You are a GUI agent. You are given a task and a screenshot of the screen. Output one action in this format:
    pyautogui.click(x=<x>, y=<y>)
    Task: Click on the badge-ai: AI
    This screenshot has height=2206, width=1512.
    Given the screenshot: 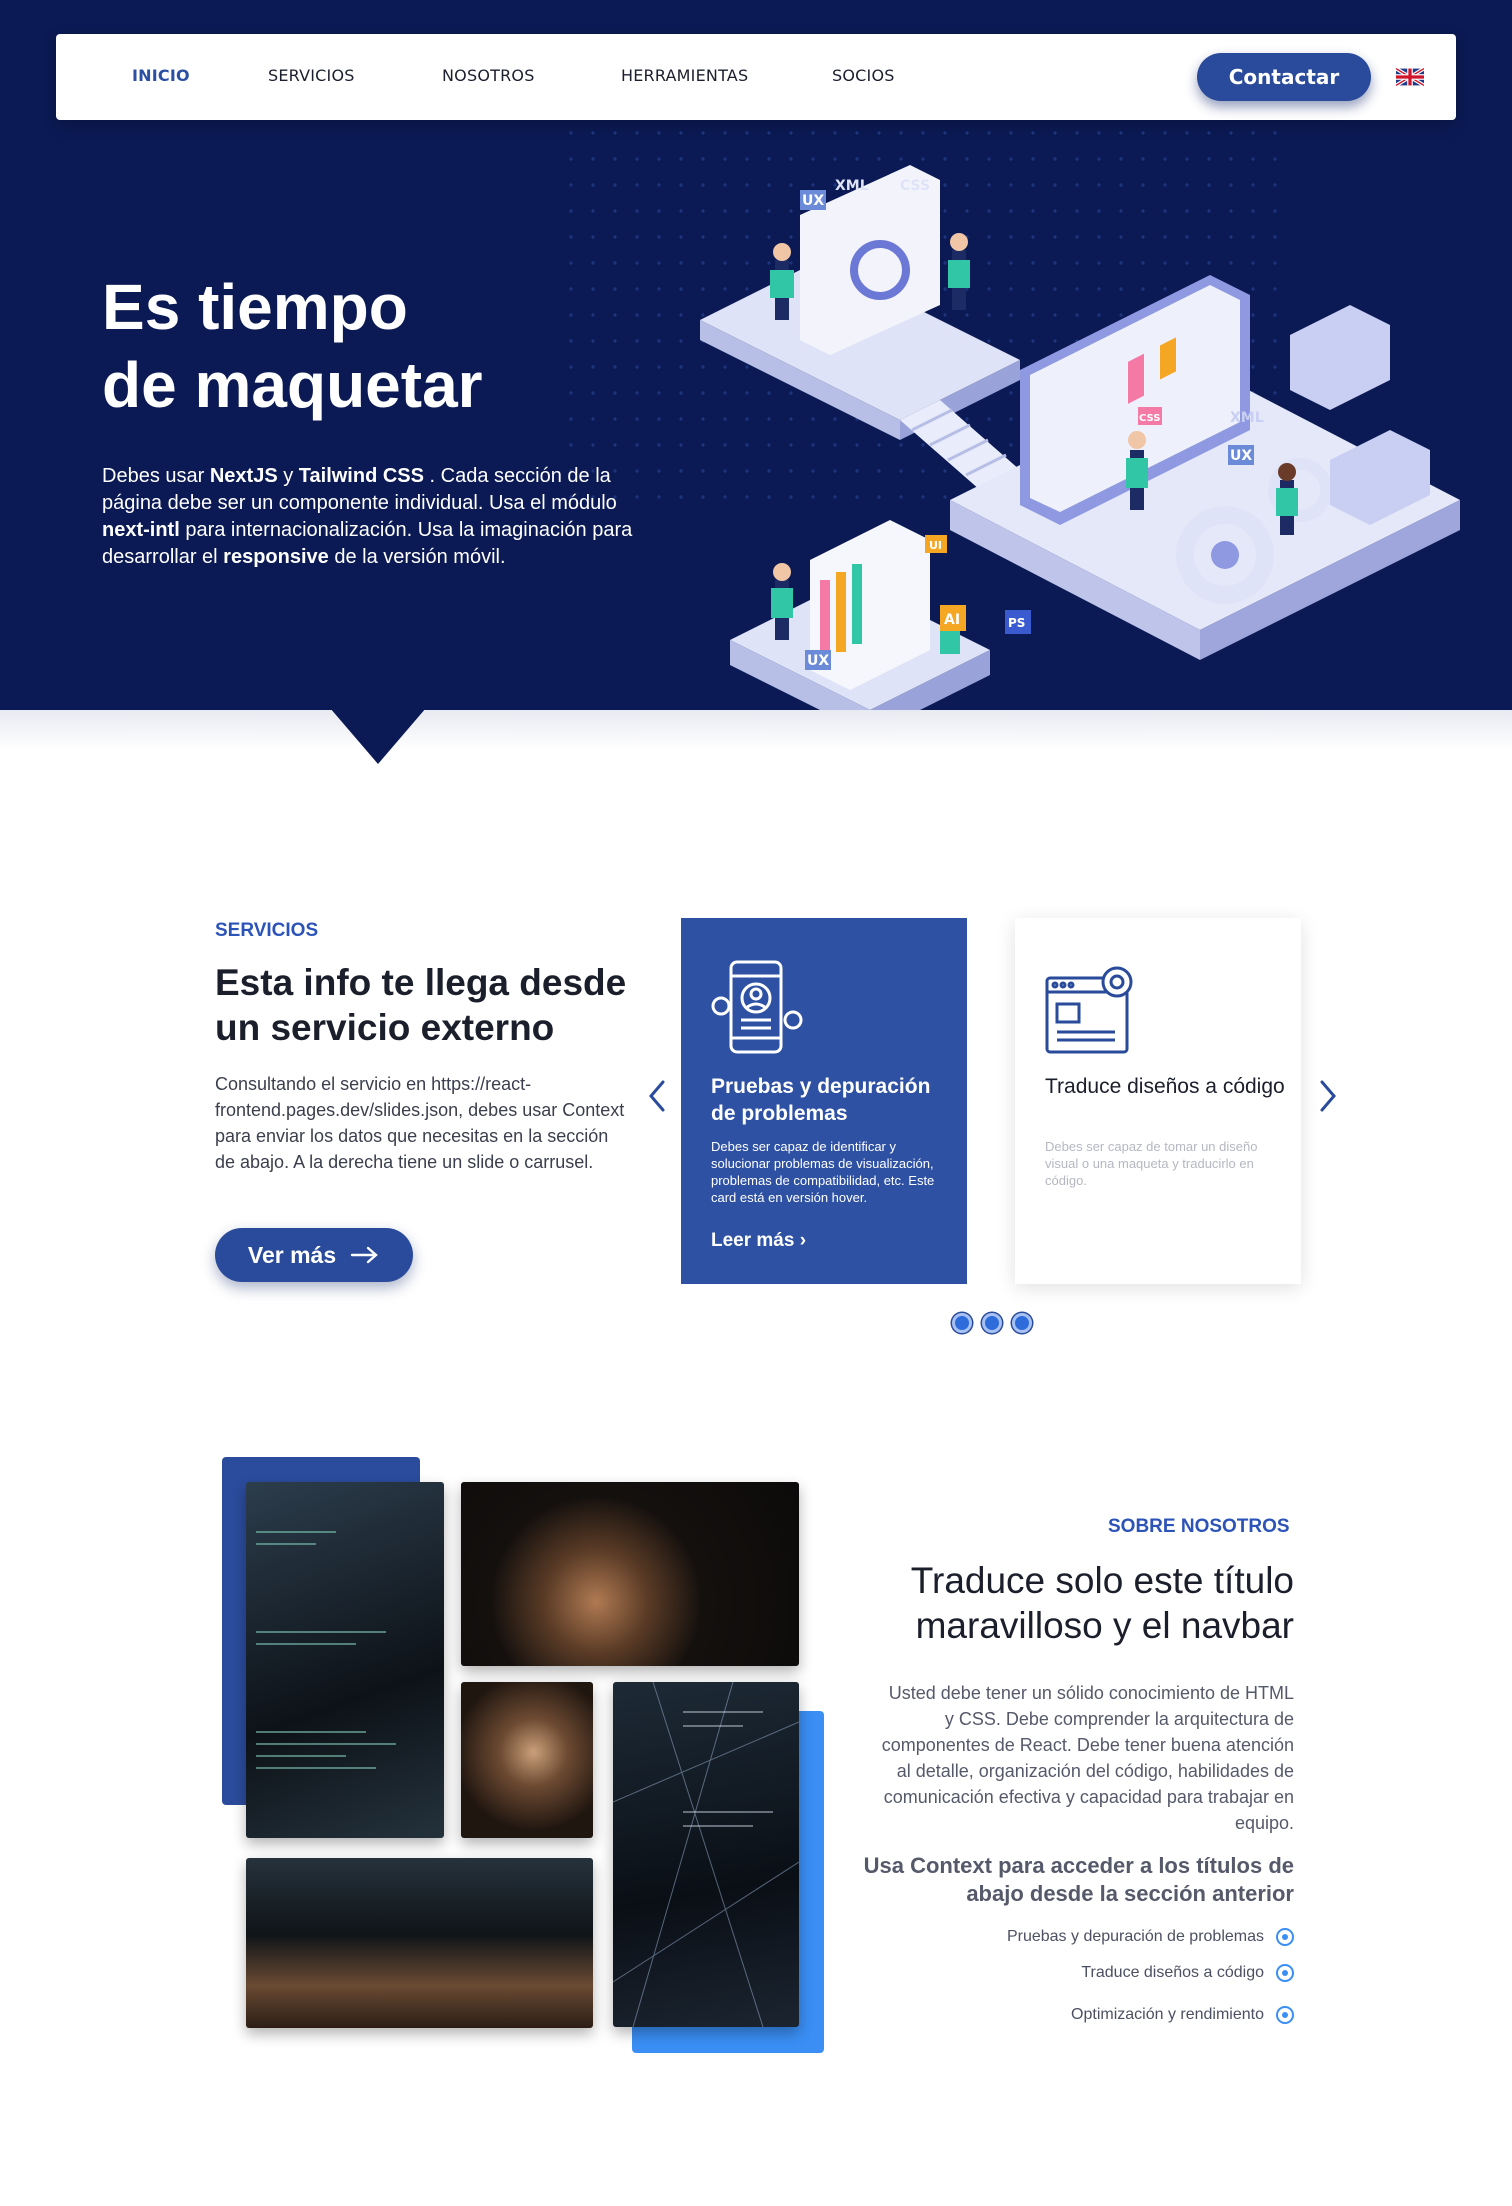 What is the action you would take?
    pyautogui.click(x=952, y=620)
    